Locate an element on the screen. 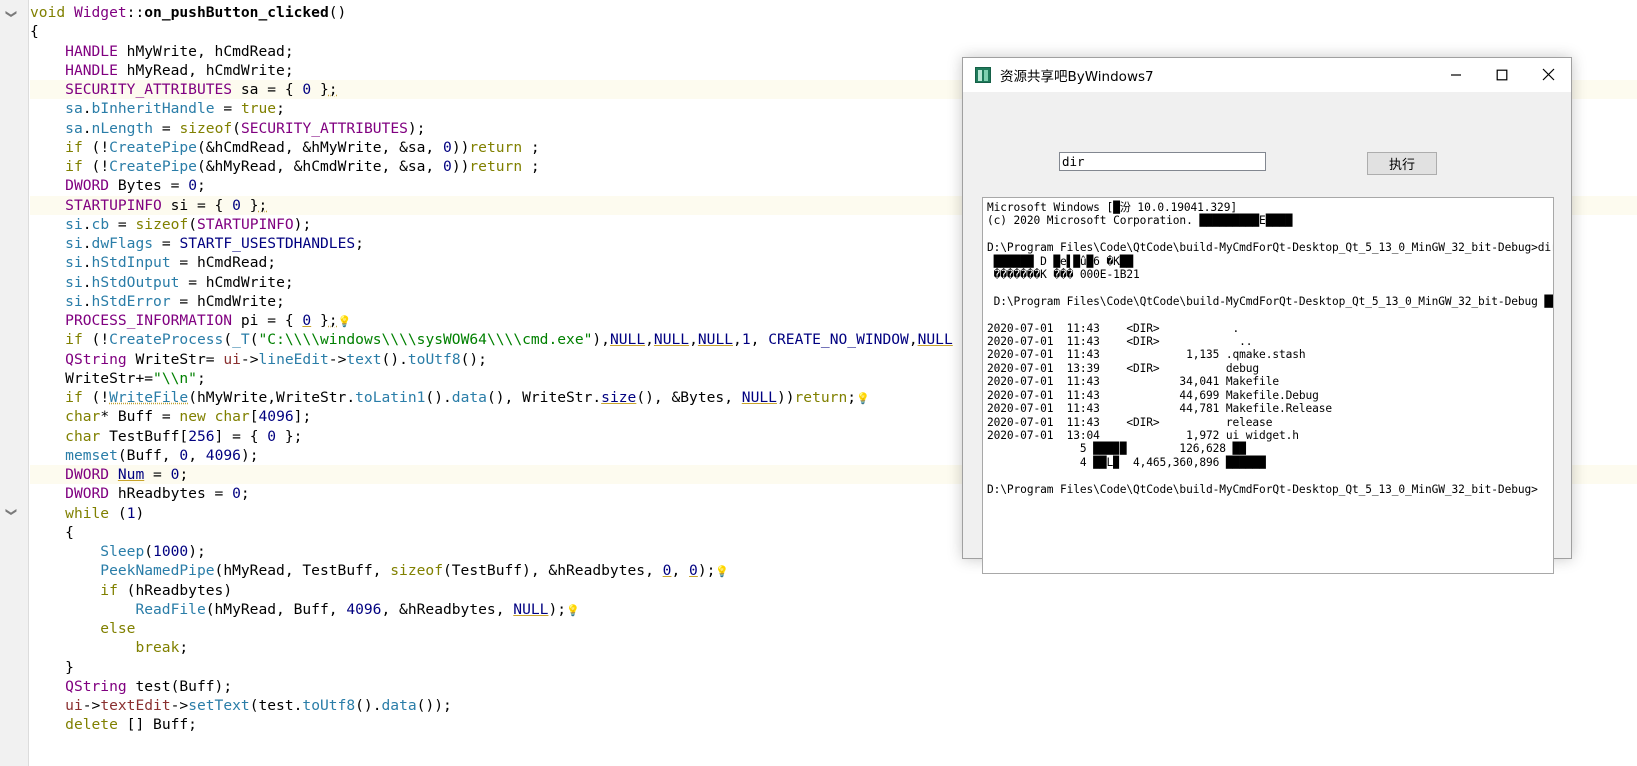  app-icon is located at coordinates (983, 74).